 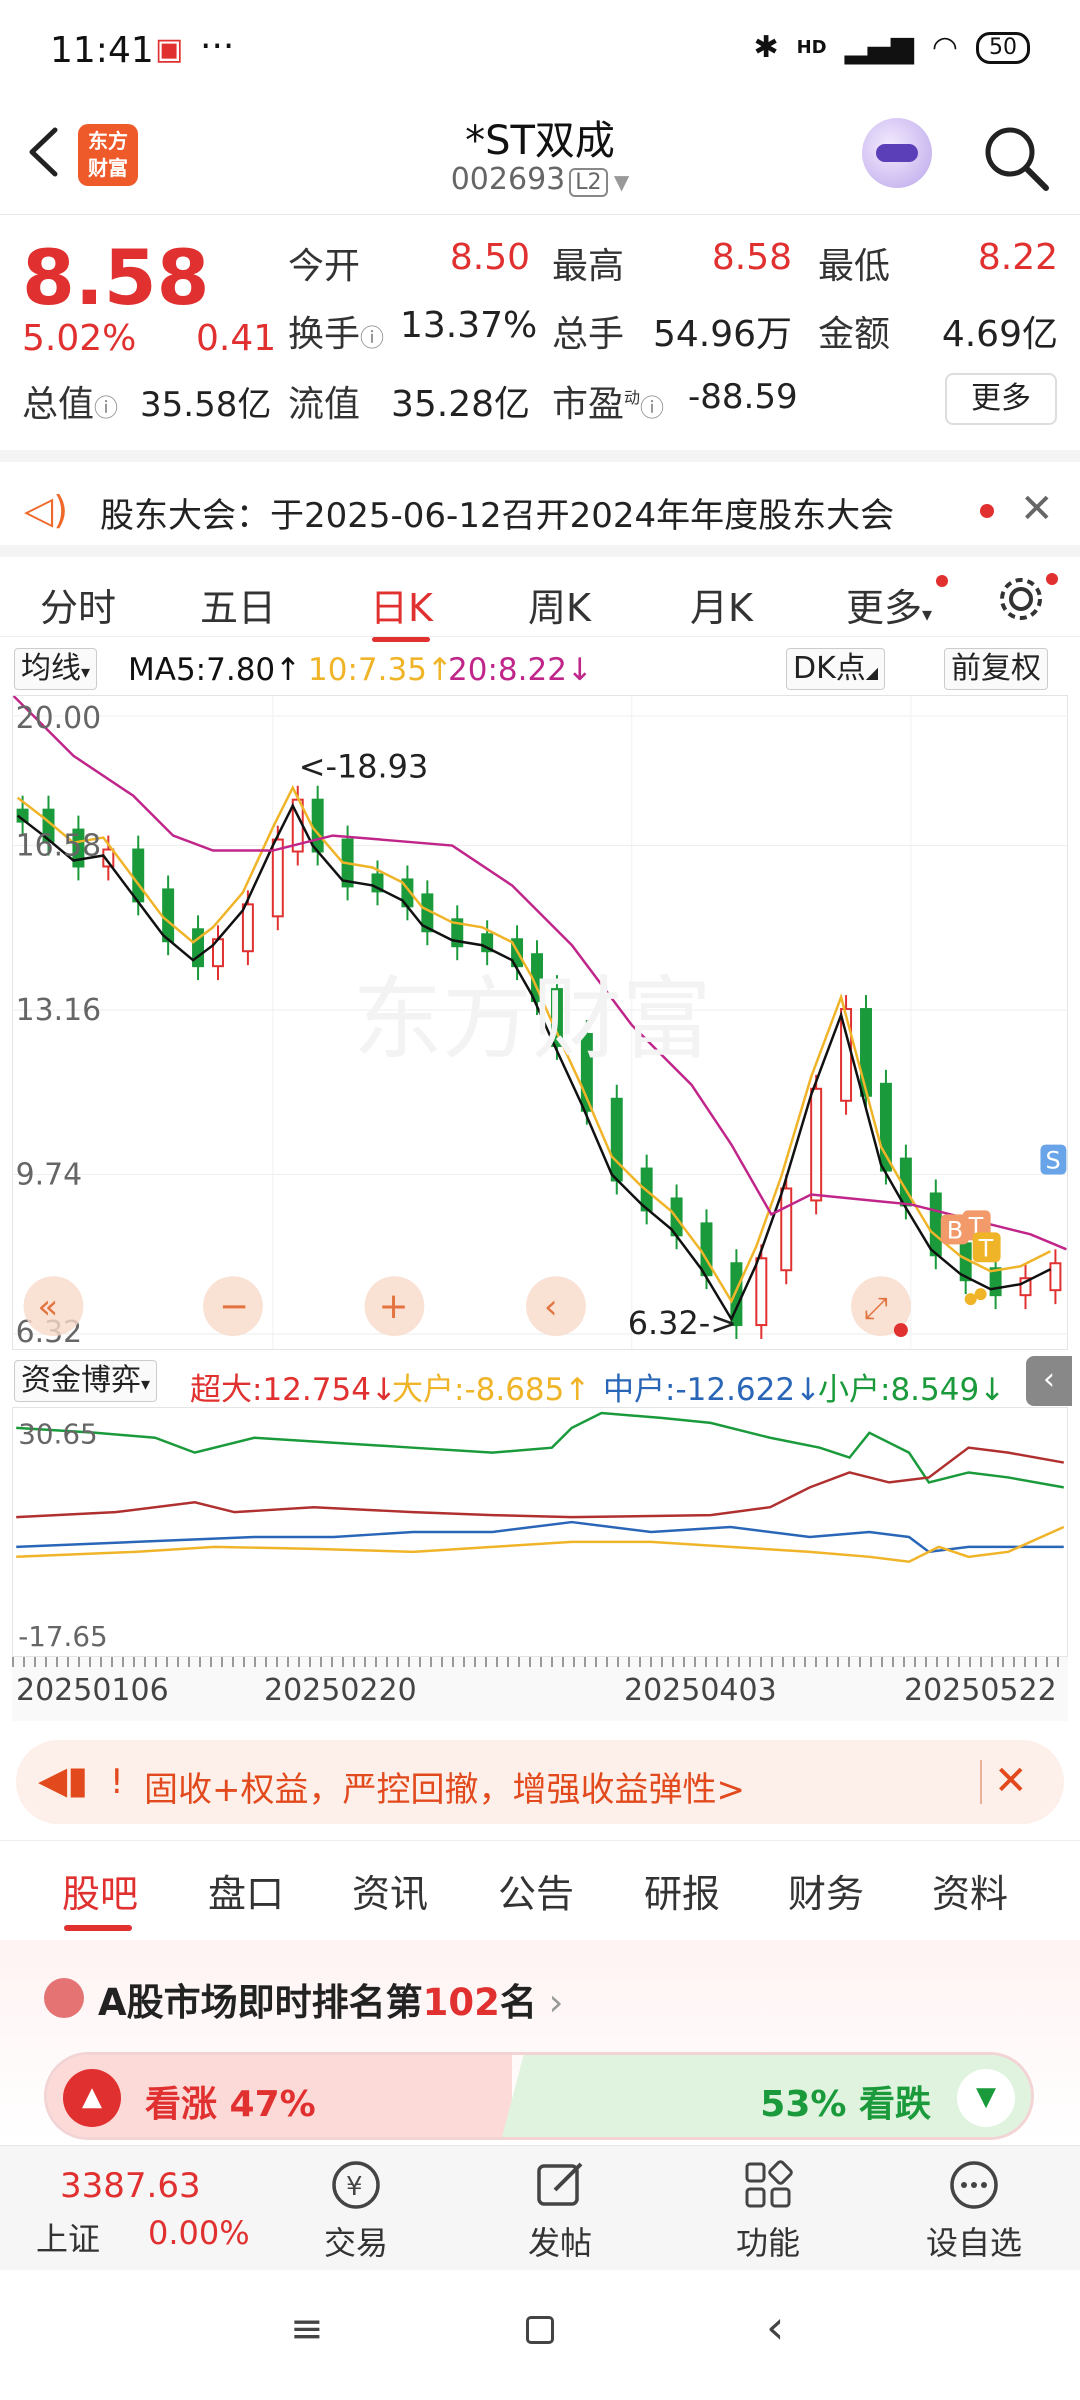 I want to click on dk-label: DK点, so click(x=829, y=668).